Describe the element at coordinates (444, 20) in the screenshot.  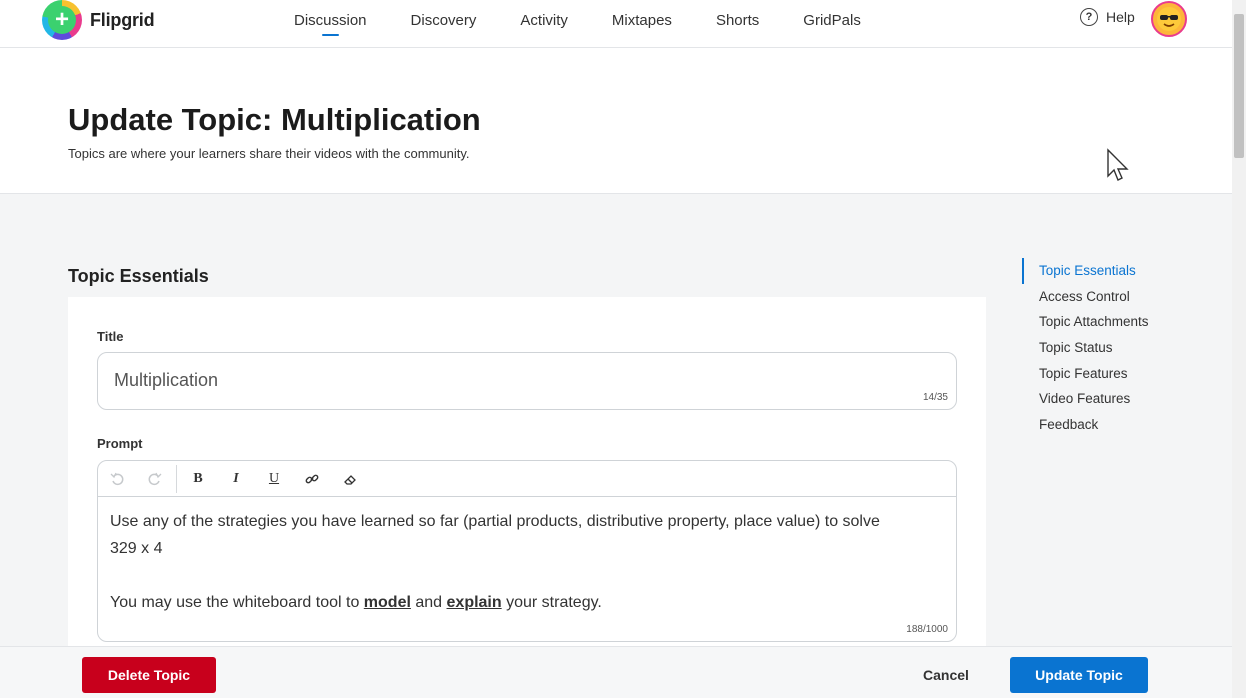
I see `nav-discovery: Discovery` at that location.